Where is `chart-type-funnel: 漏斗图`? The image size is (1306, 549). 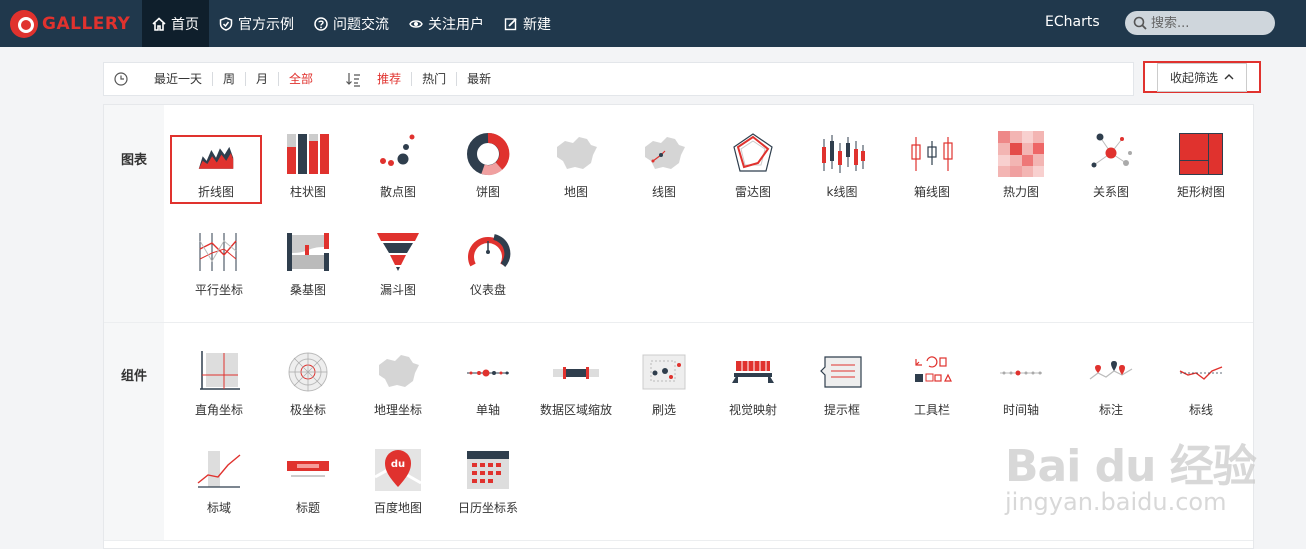
chart-type-funnel: 漏斗图 is located at coordinates (398, 278).